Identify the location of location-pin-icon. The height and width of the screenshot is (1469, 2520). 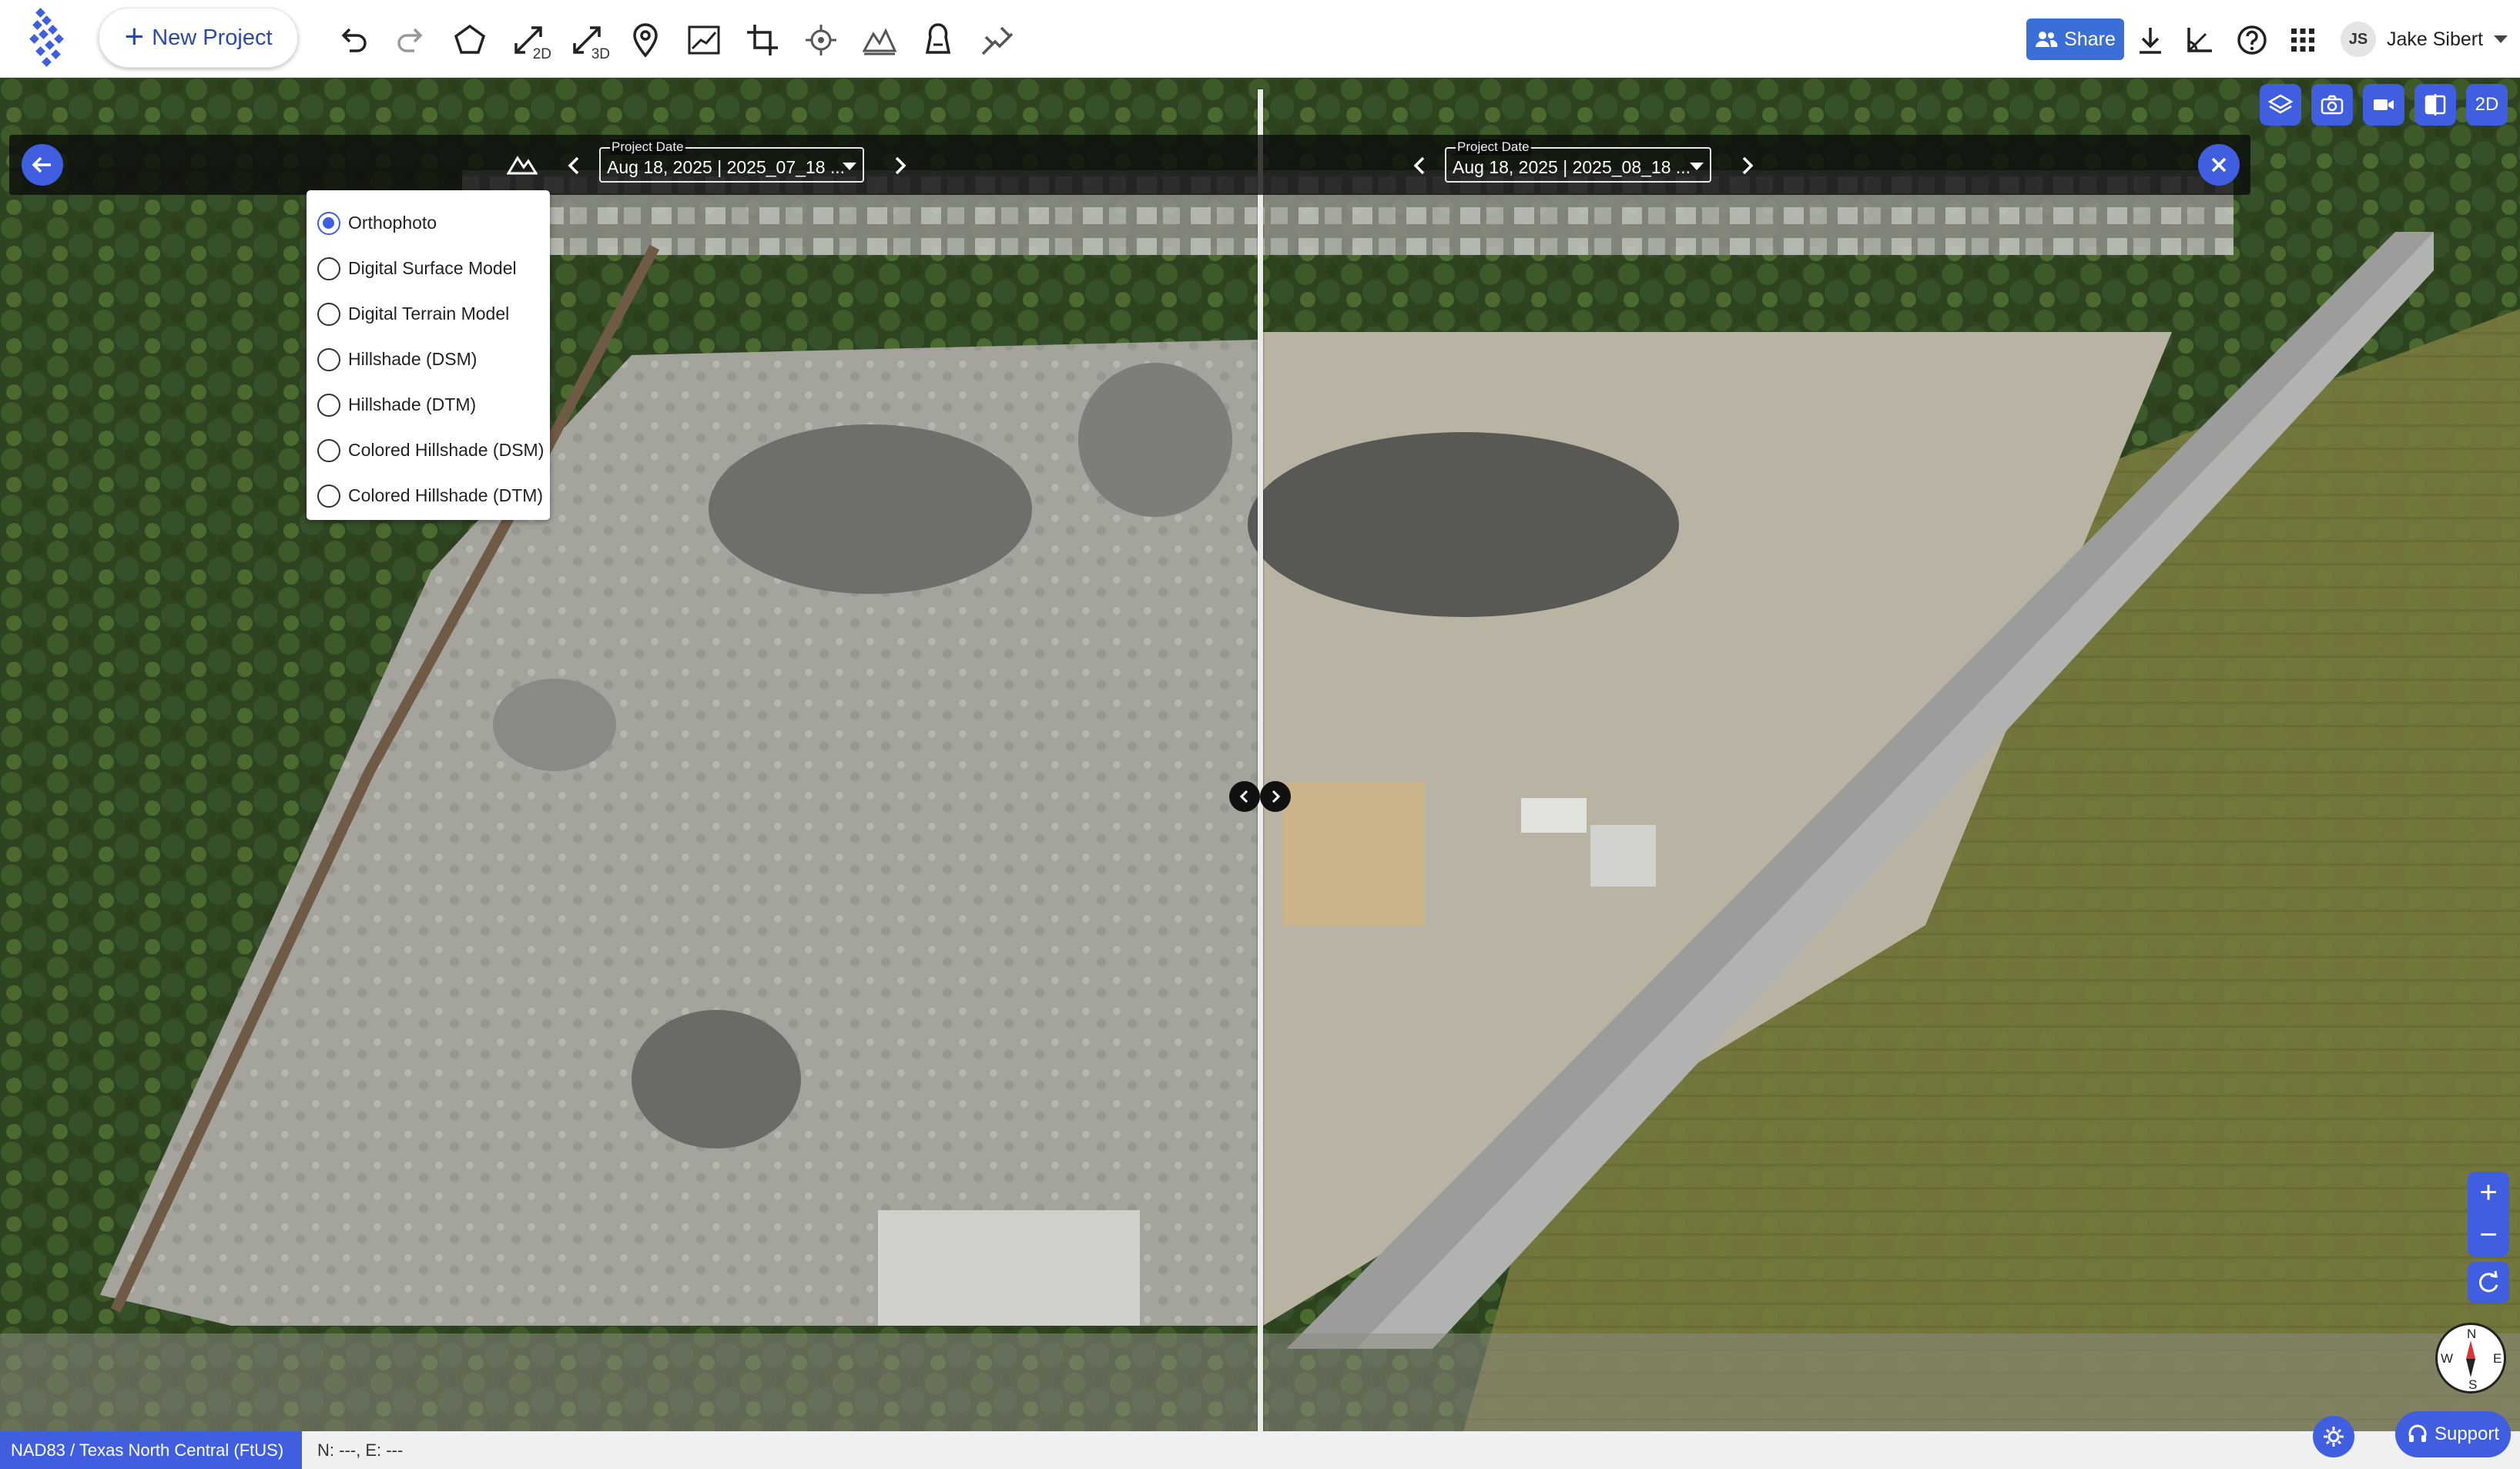
(645, 40).